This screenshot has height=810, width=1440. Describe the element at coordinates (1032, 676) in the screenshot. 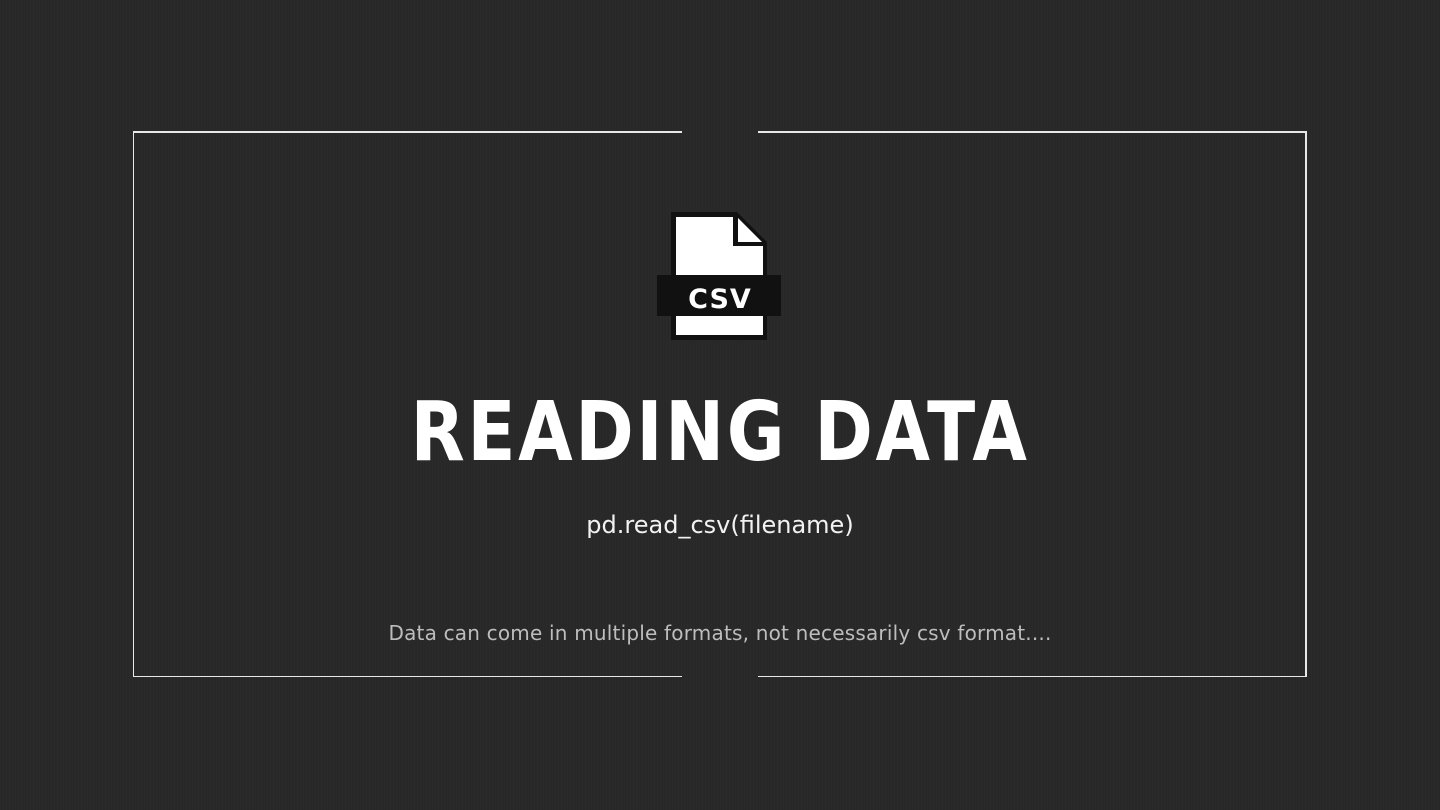

I see `frame-bottom-right-line` at that location.